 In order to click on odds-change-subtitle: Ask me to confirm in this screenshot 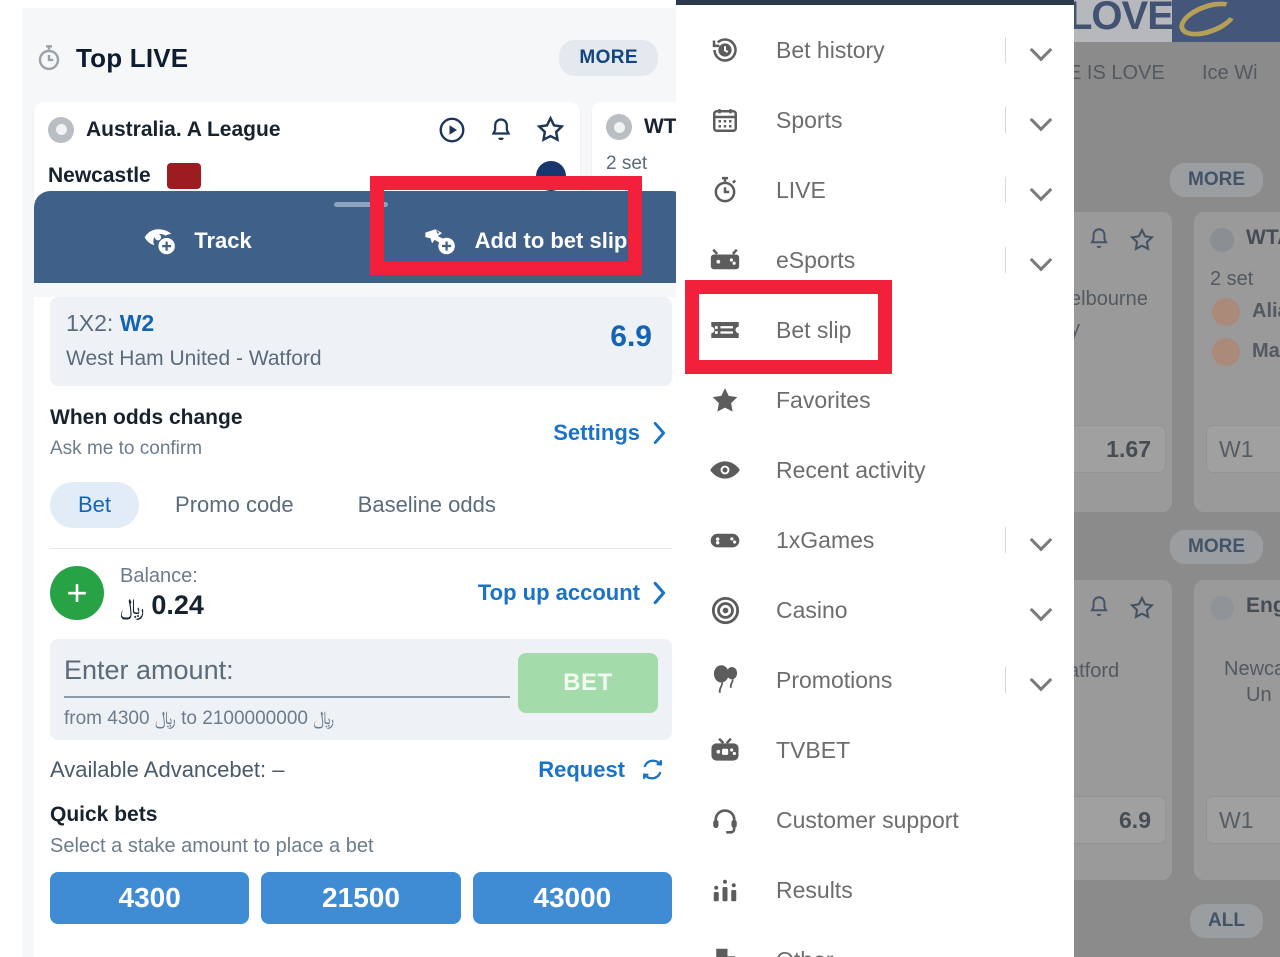, I will do `click(126, 448)`.